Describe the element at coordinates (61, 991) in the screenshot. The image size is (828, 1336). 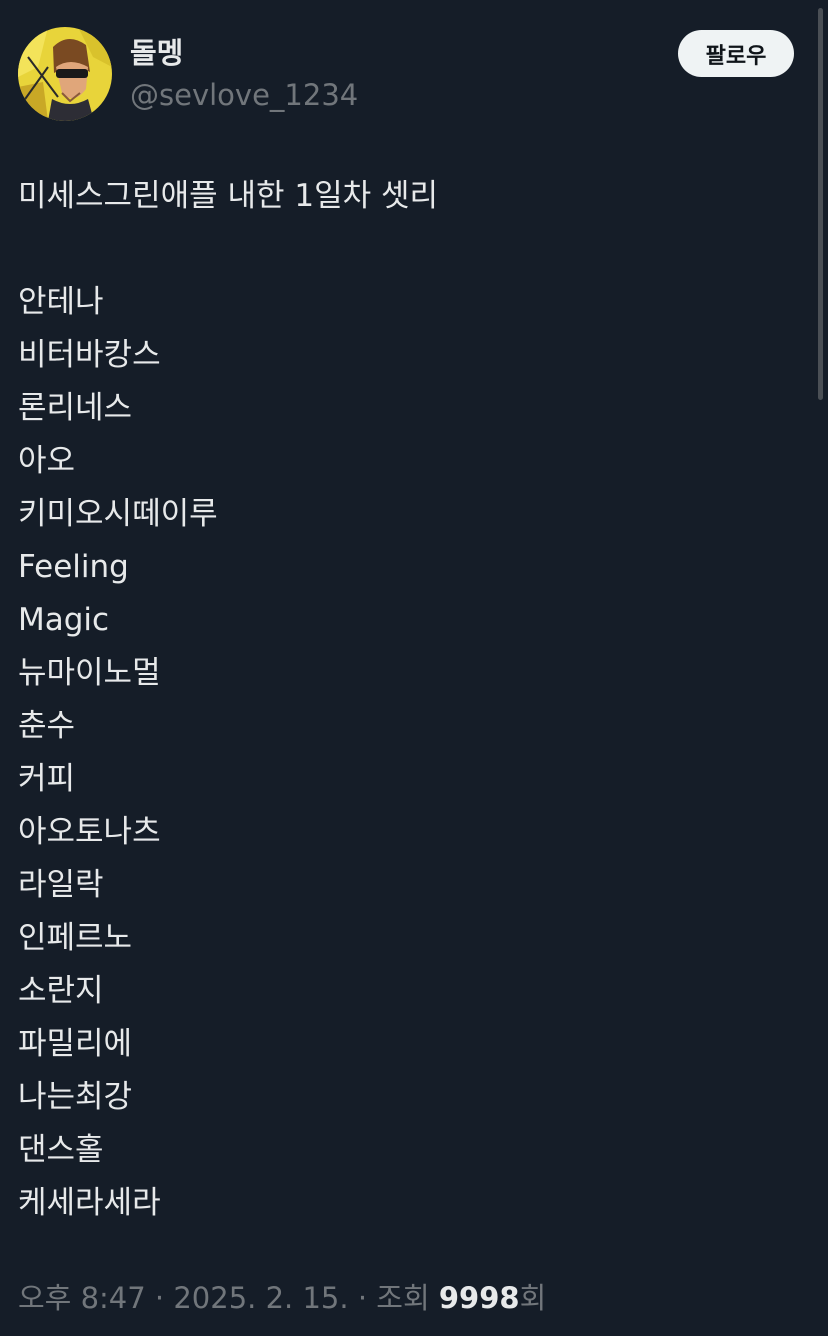
I see `setlist-item: 소란지` at that location.